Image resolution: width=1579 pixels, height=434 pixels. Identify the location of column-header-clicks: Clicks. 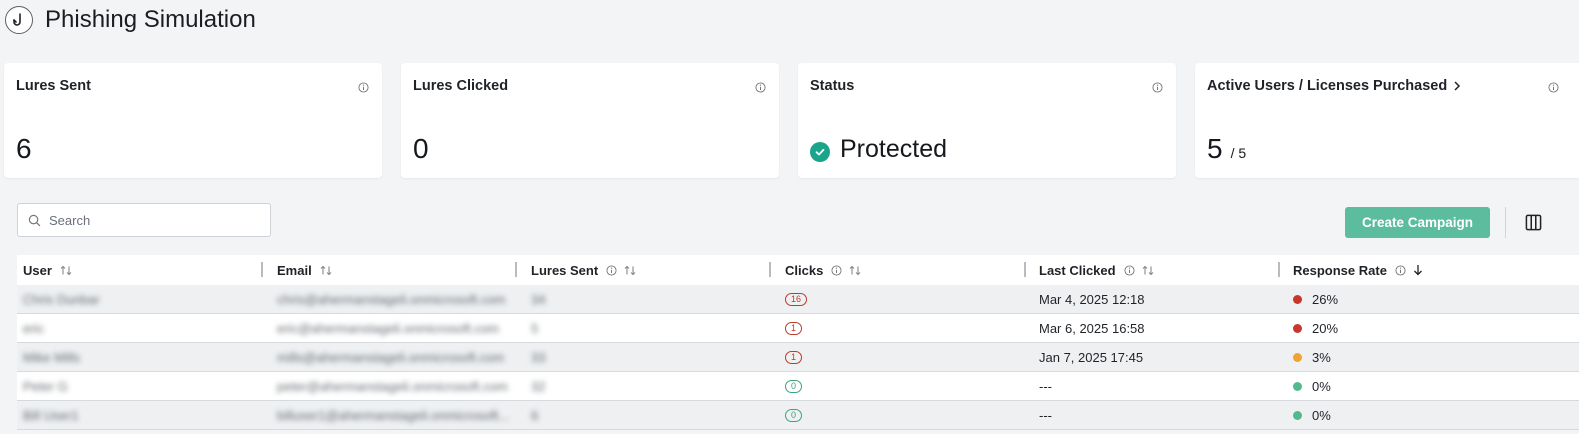
(823, 270).